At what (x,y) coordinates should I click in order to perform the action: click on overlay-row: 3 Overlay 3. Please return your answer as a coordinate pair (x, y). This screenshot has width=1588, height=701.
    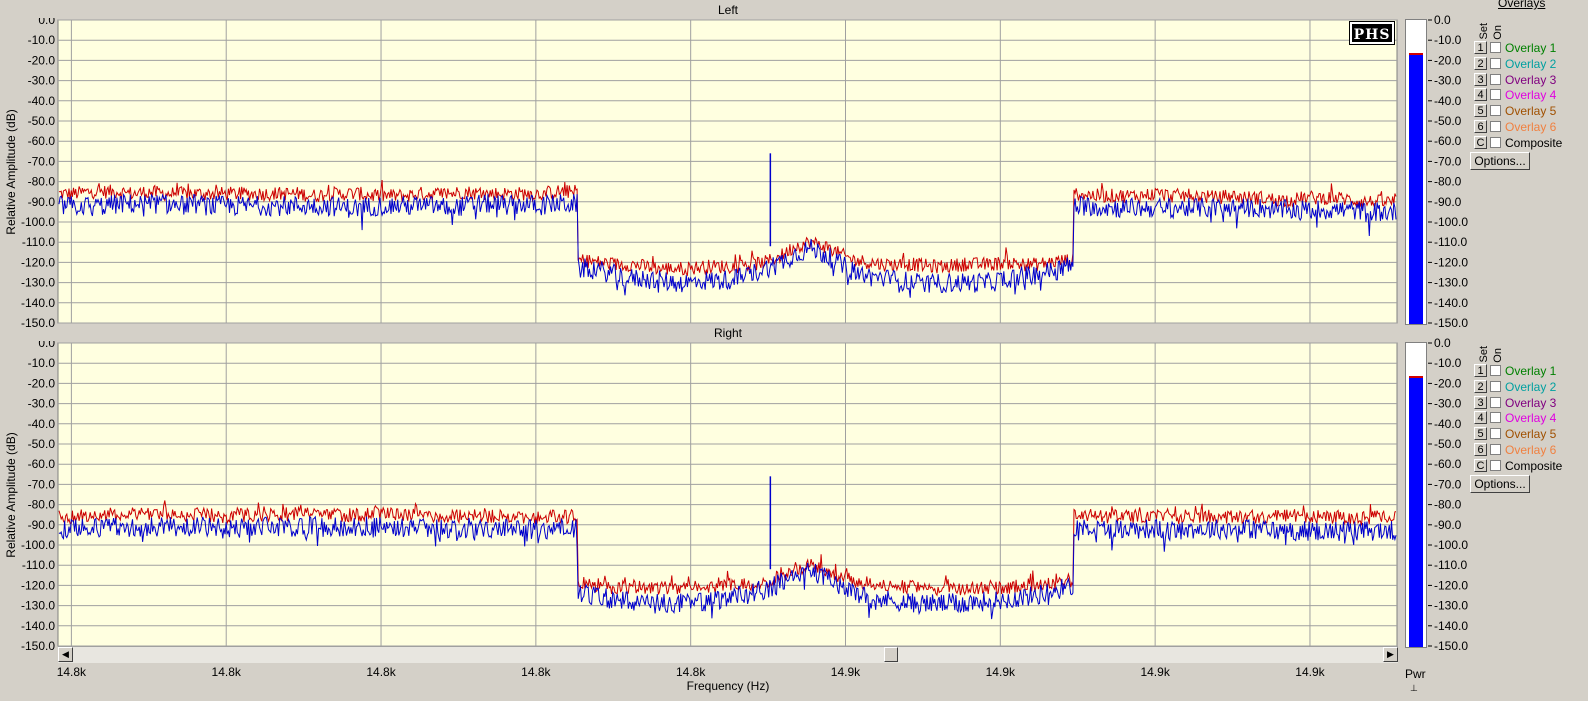
    Looking at the image, I should click on (1531, 403).